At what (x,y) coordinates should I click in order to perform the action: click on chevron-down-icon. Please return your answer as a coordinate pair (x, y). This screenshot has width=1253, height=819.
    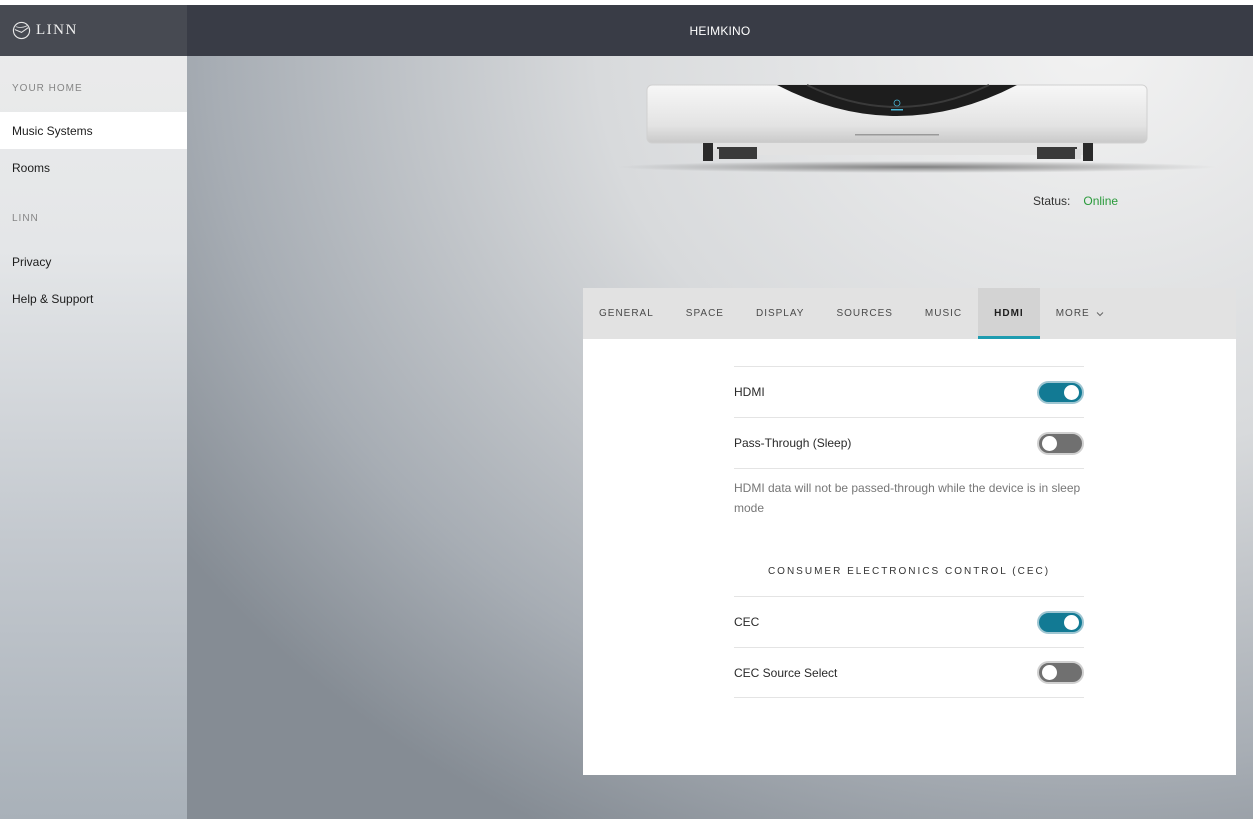
    Looking at the image, I should click on (1100, 313).